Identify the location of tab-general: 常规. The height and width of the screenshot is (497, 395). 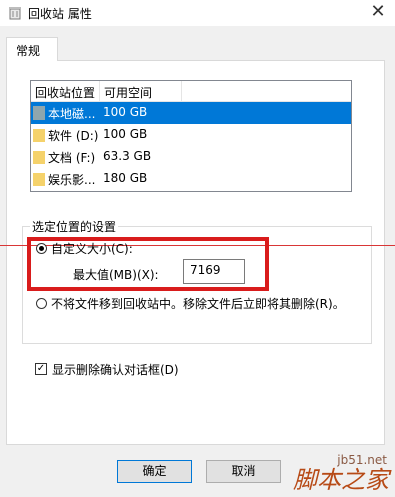
(32, 49).